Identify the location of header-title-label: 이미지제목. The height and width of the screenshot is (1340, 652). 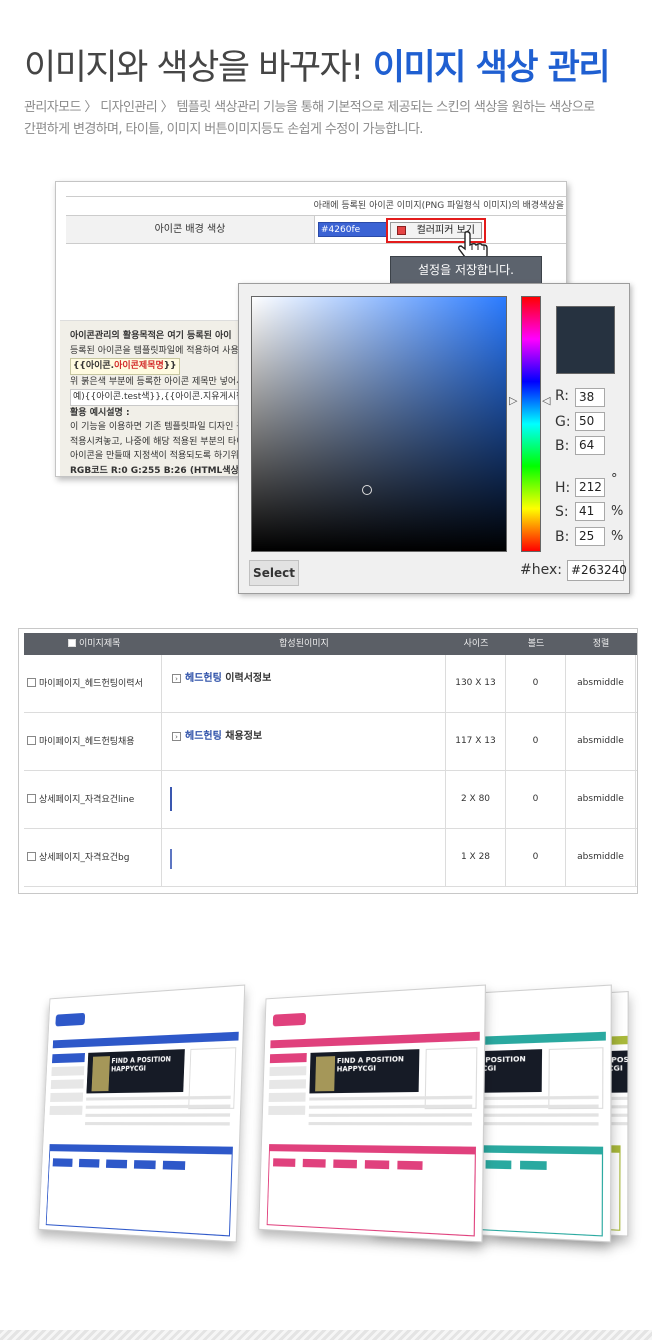
(100, 644).